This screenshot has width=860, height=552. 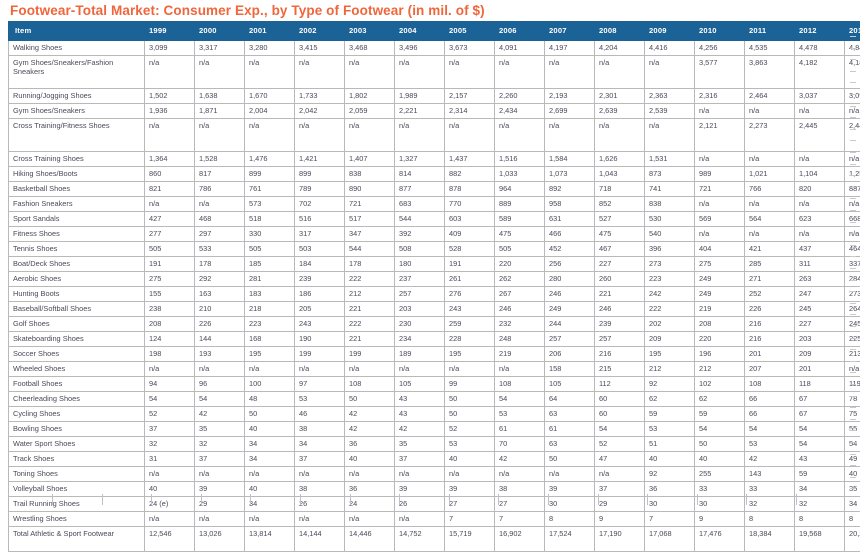 I want to click on data-cell: 820, so click(x=820, y=188).